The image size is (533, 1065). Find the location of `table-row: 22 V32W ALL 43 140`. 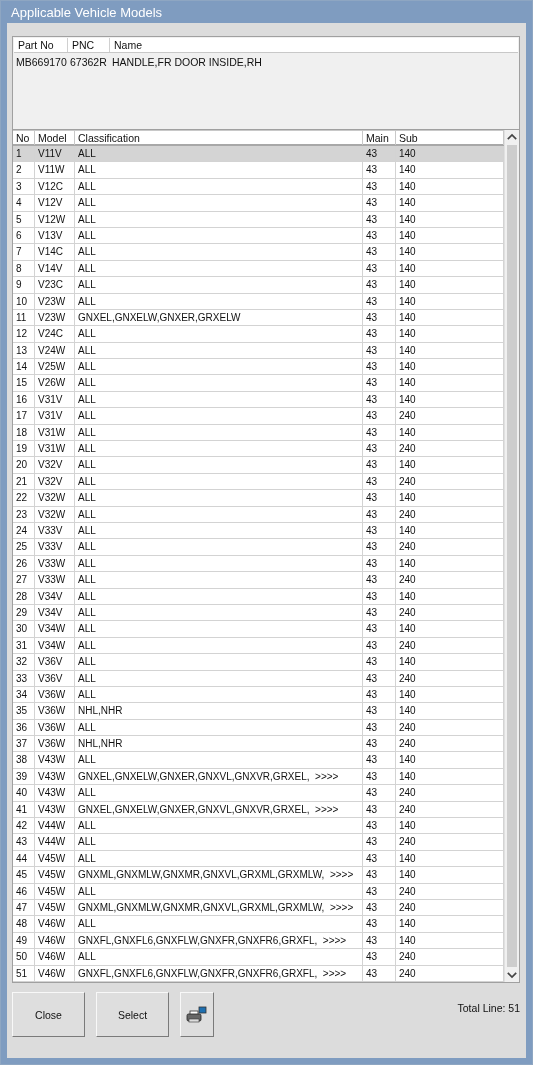

table-row: 22 V32W ALL 43 140 is located at coordinates (258, 498).